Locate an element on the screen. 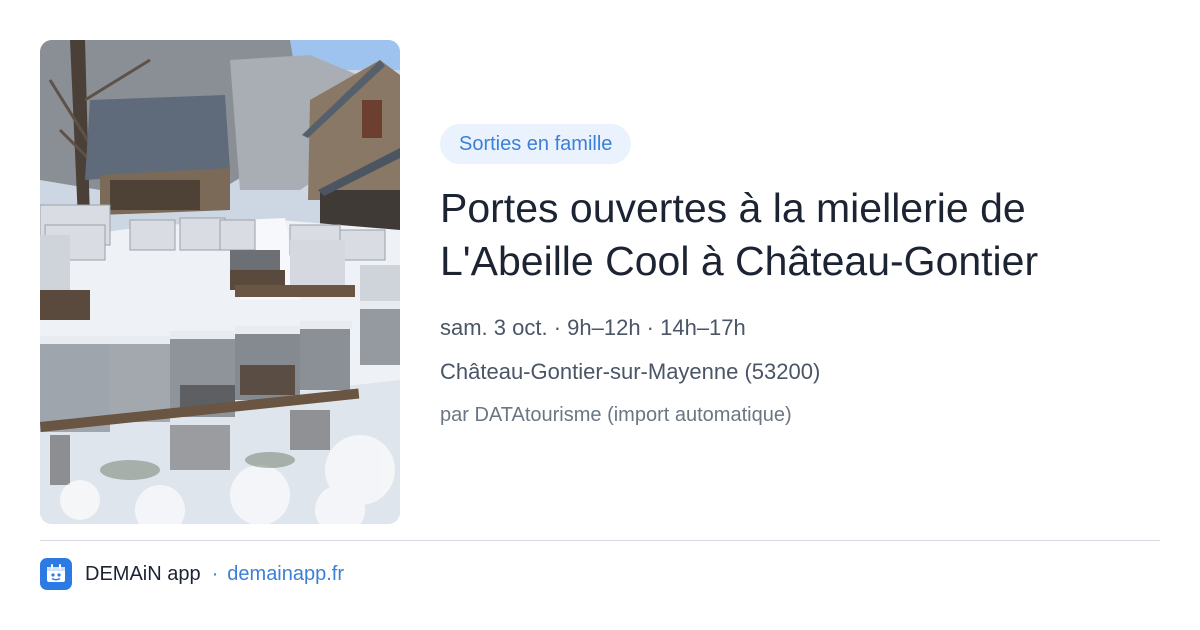 This screenshot has height=630, width=1200. event-author: par DATAtourisme (import automatique) is located at coordinates (616, 415).